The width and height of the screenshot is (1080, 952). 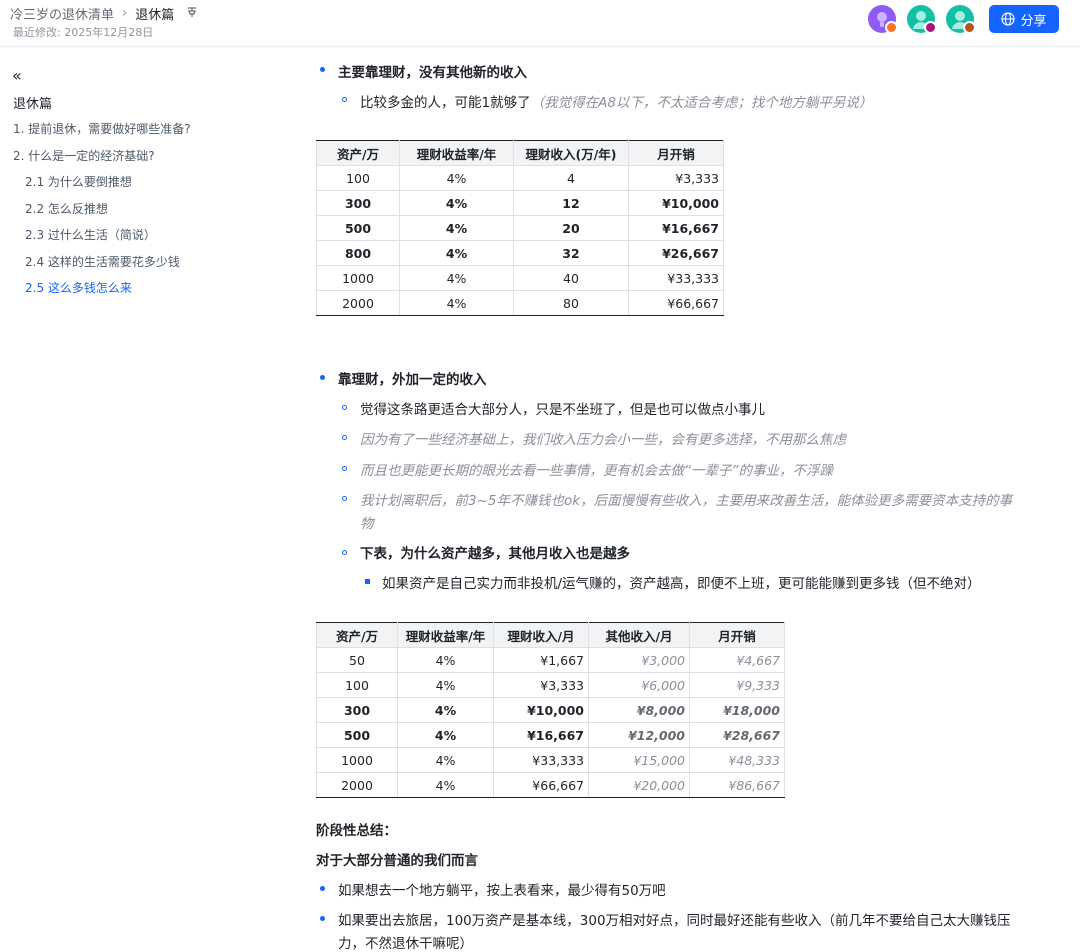 I want to click on table-row: 50 4% ¥1,667 ¥3,000 ¥4,667, so click(x=550, y=660).